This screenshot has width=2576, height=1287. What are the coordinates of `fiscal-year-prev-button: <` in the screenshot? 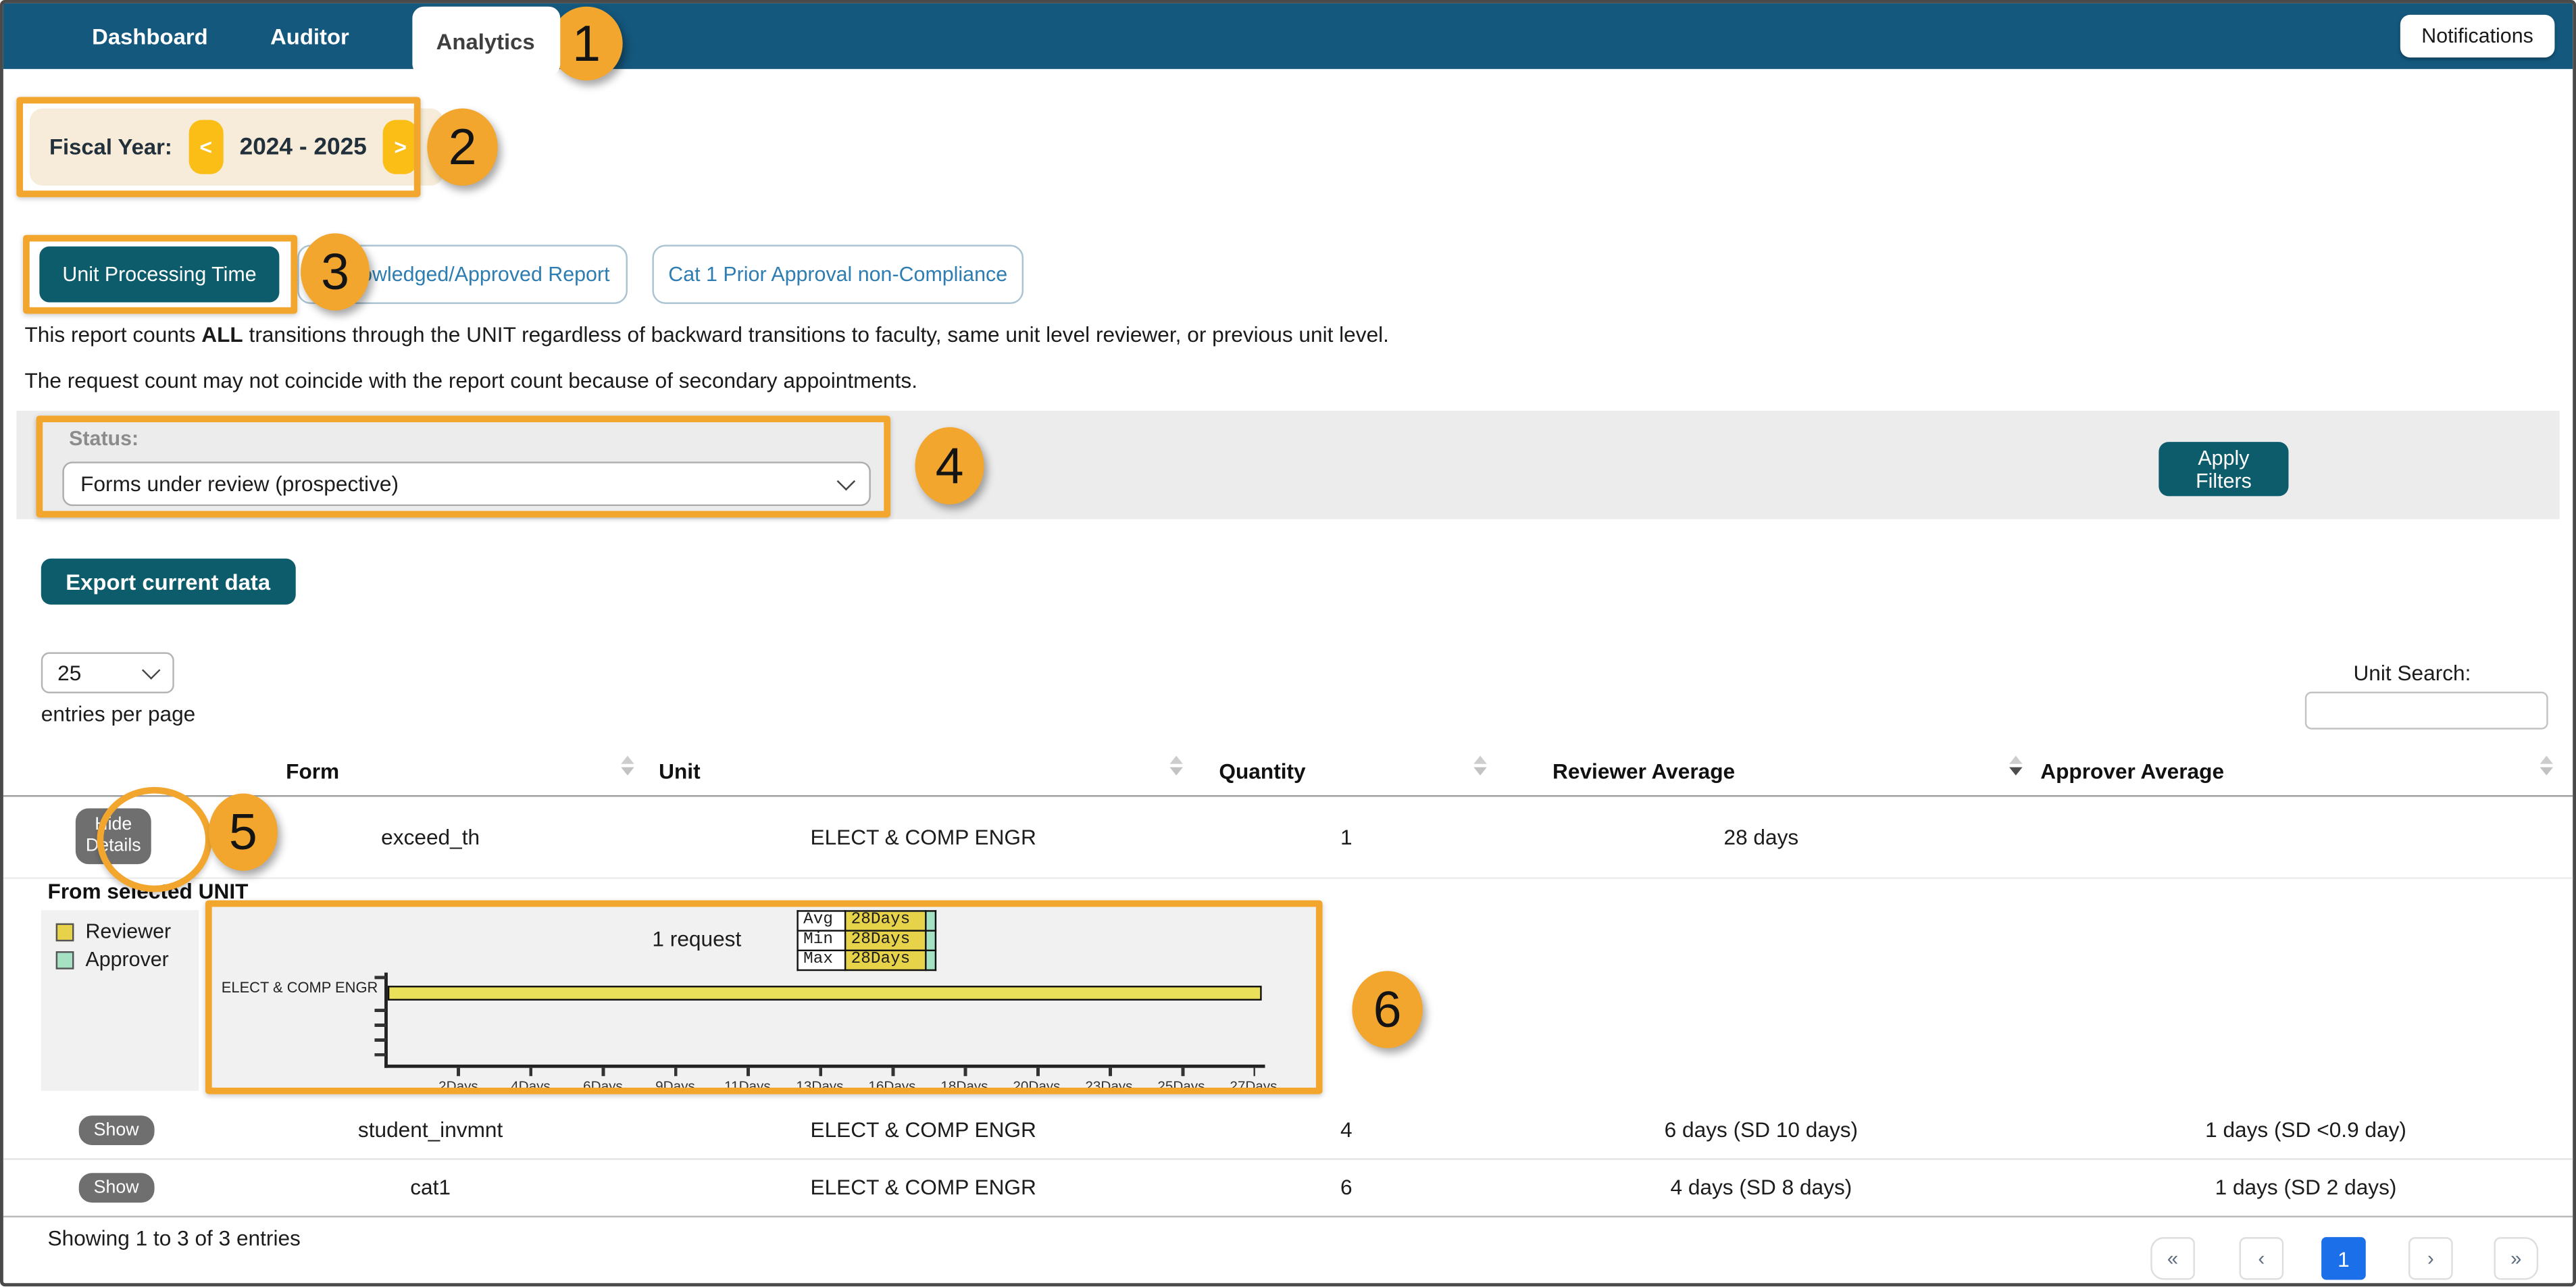 It's located at (206, 147).